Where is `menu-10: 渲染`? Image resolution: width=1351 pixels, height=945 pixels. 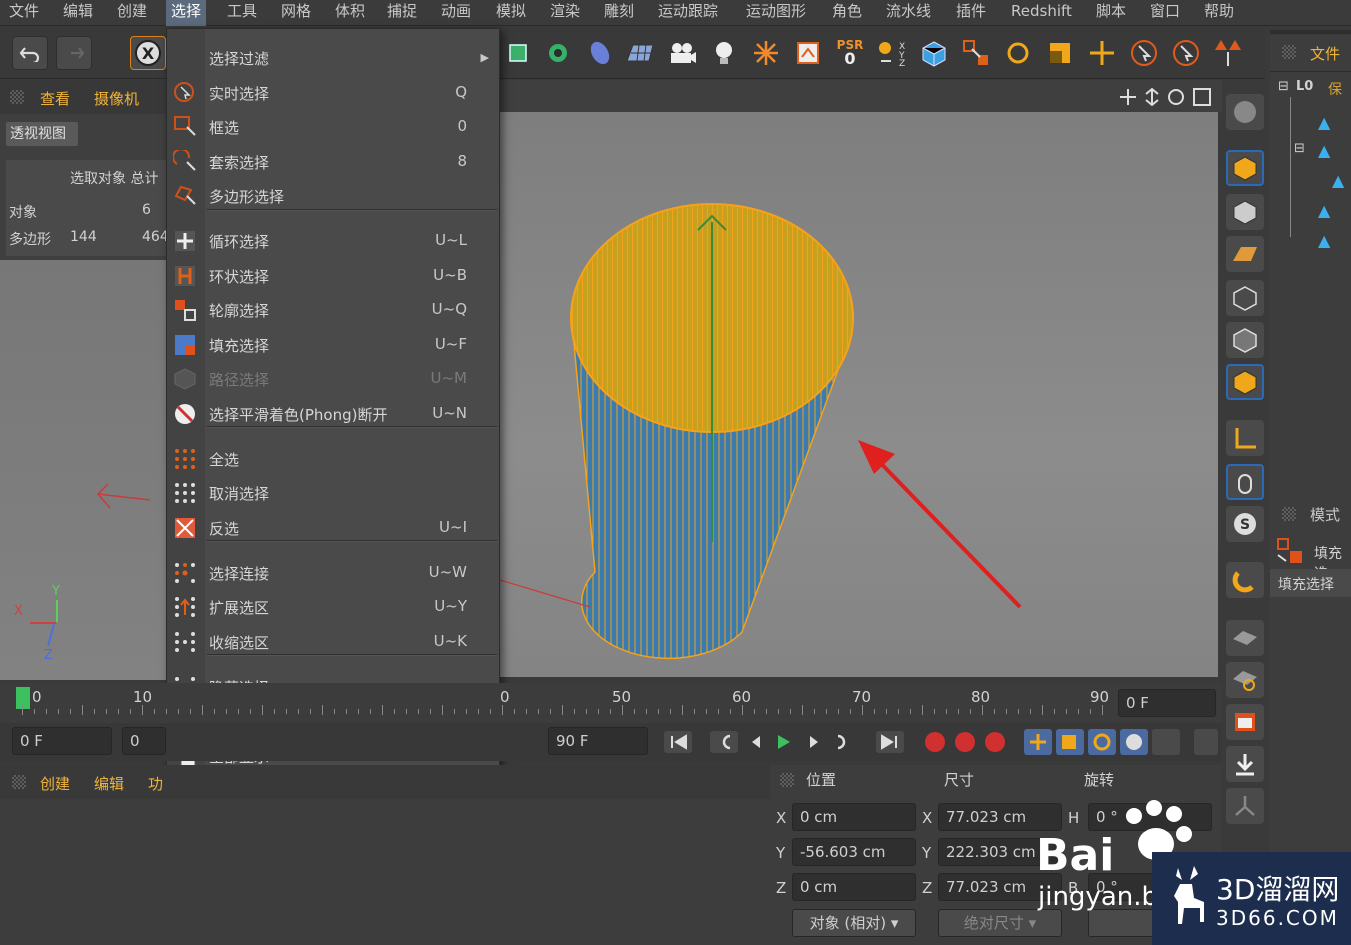
menu-10: 渲染 is located at coordinates (565, 13).